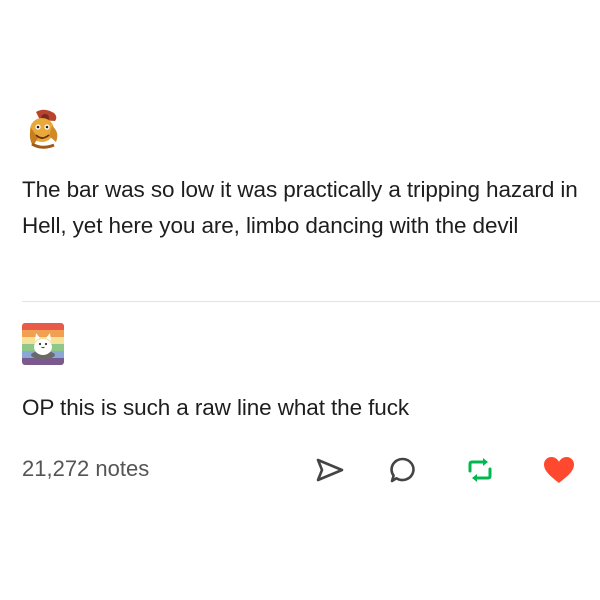 The image size is (600, 600). I want to click on reply-button, so click(403, 470).